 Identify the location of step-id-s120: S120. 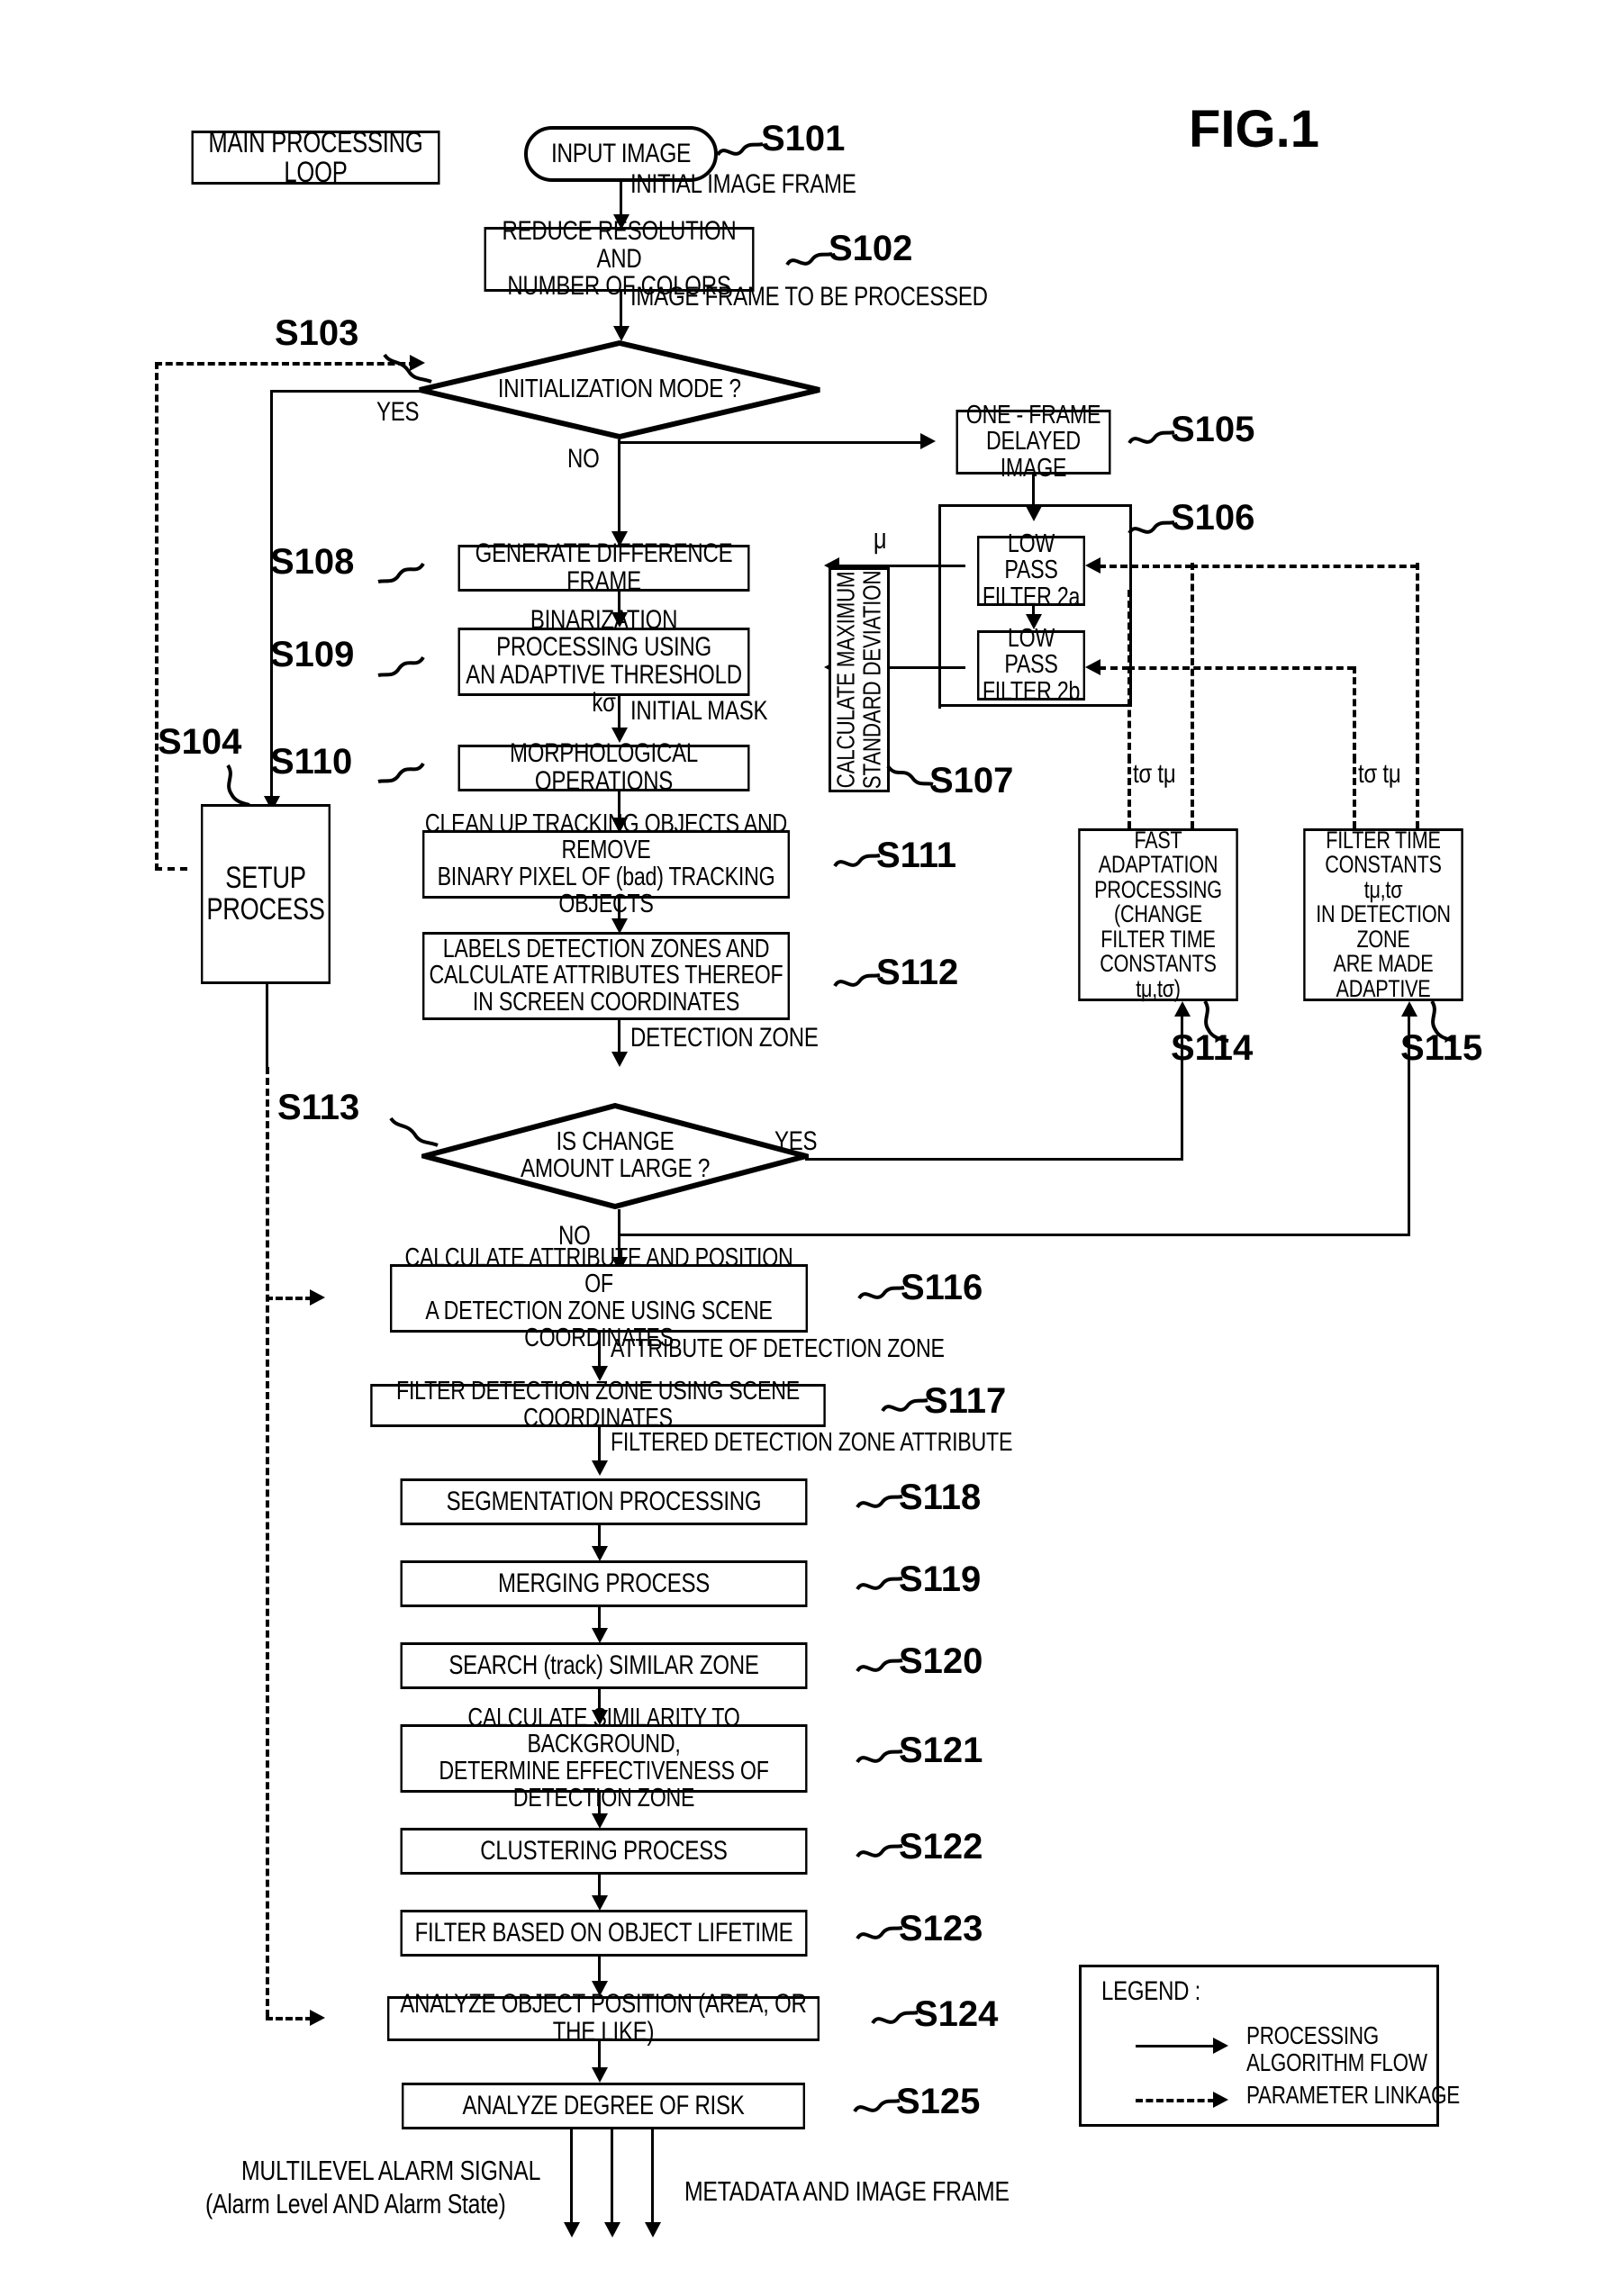
(941, 1661).